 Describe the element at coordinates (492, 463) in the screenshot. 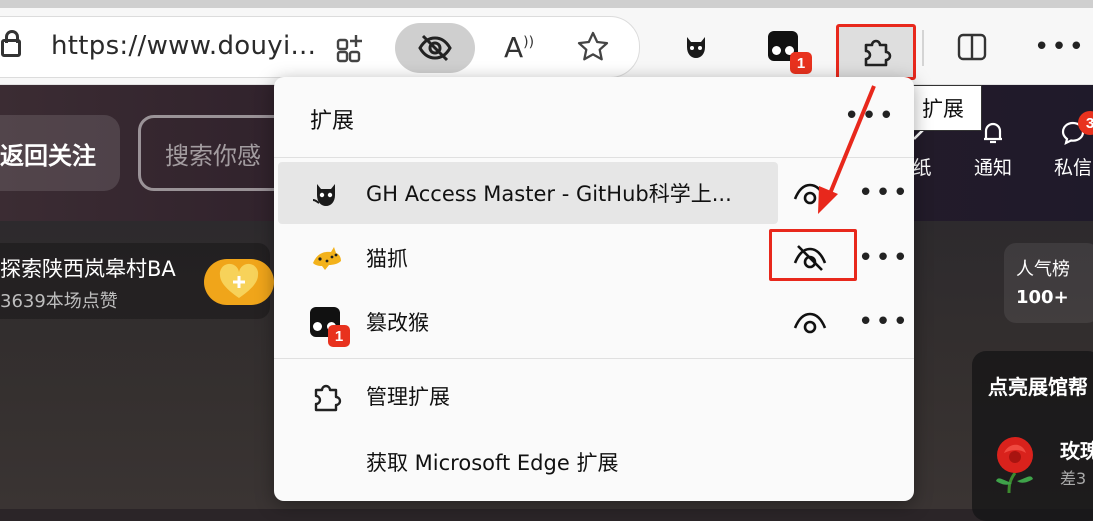

I see `get-extensions-label: 获取 Microsoft Edge 扩展` at that location.